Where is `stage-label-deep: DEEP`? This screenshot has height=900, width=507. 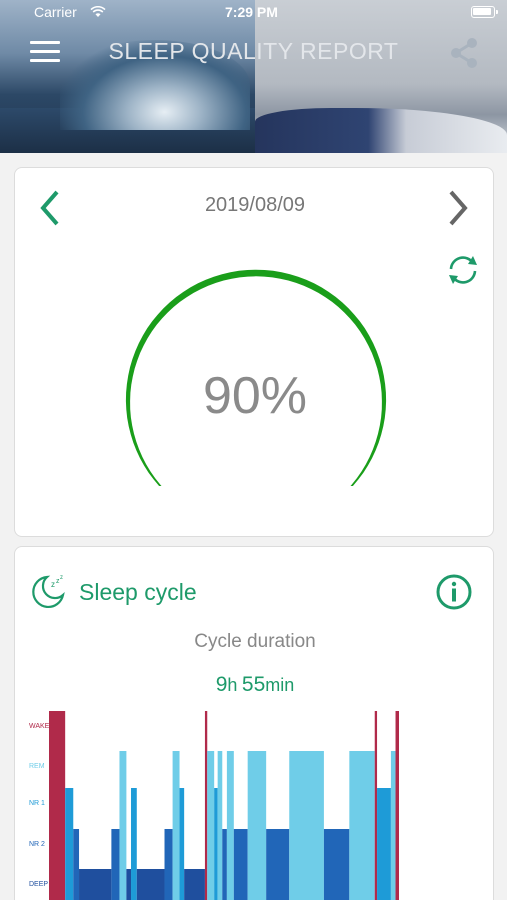 stage-label-deep: DEEP is located at coordinates (38, 884).